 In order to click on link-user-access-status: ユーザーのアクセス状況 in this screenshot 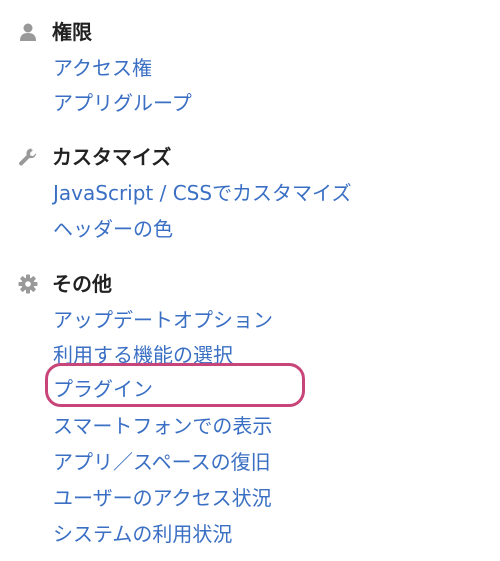, I will do `click(162, 498)`.